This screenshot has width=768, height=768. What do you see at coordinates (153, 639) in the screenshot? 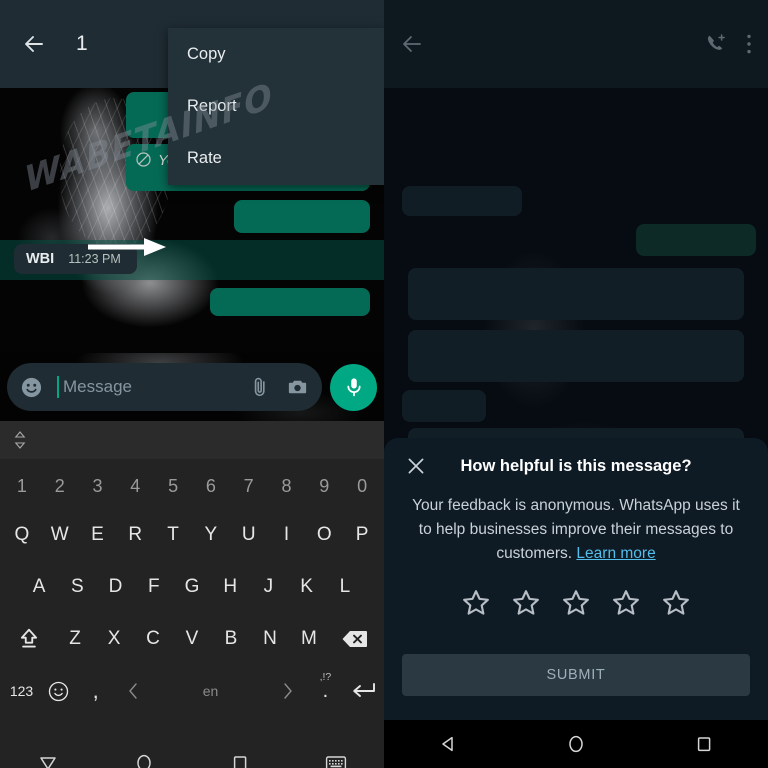
I see `key-c: C` at bounding box center [153, 639].